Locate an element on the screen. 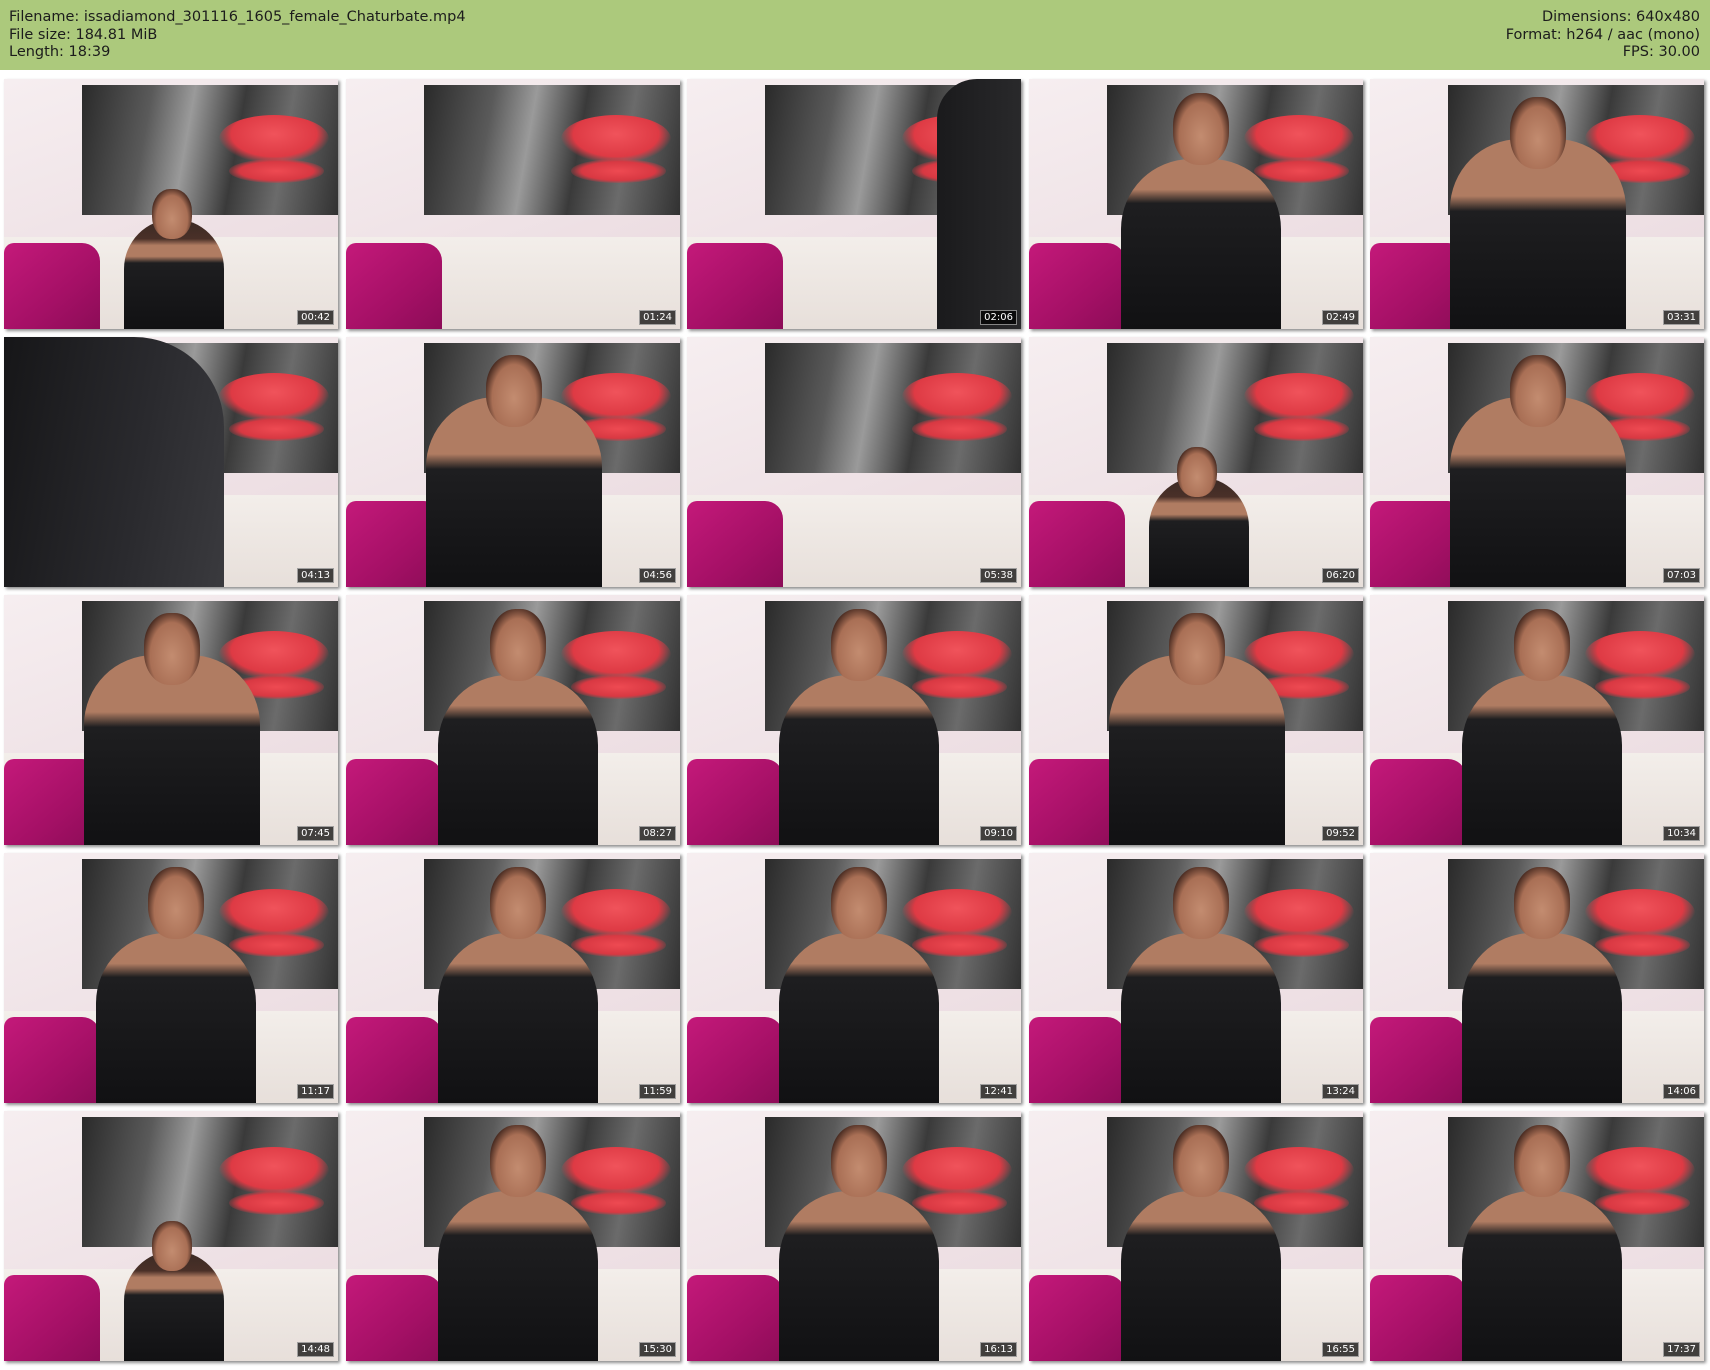  thumbnail-timestamp: 02:06 is located at coordinates (998, 317).